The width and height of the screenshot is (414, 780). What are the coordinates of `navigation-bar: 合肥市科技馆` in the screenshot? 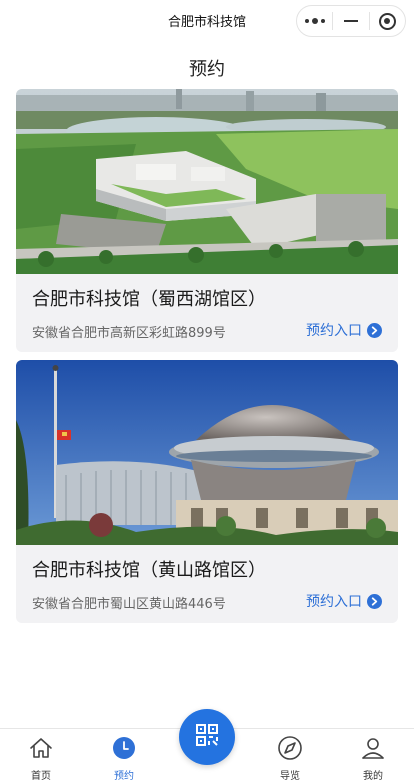 It's located at (207, 21).